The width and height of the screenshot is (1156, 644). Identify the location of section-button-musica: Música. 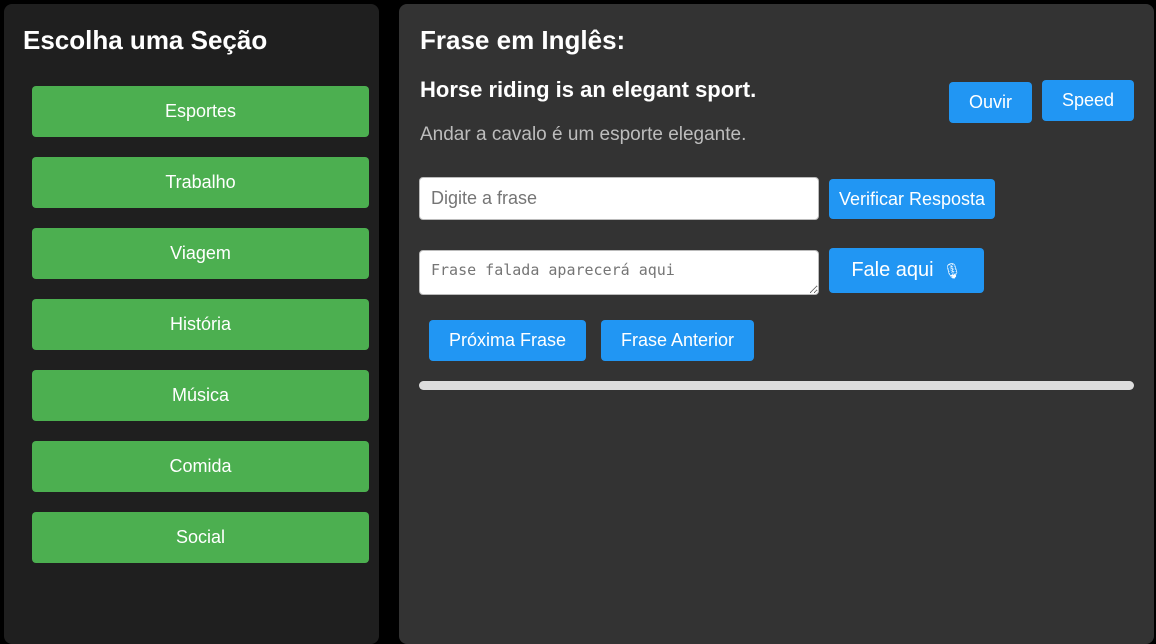
(200, 395).